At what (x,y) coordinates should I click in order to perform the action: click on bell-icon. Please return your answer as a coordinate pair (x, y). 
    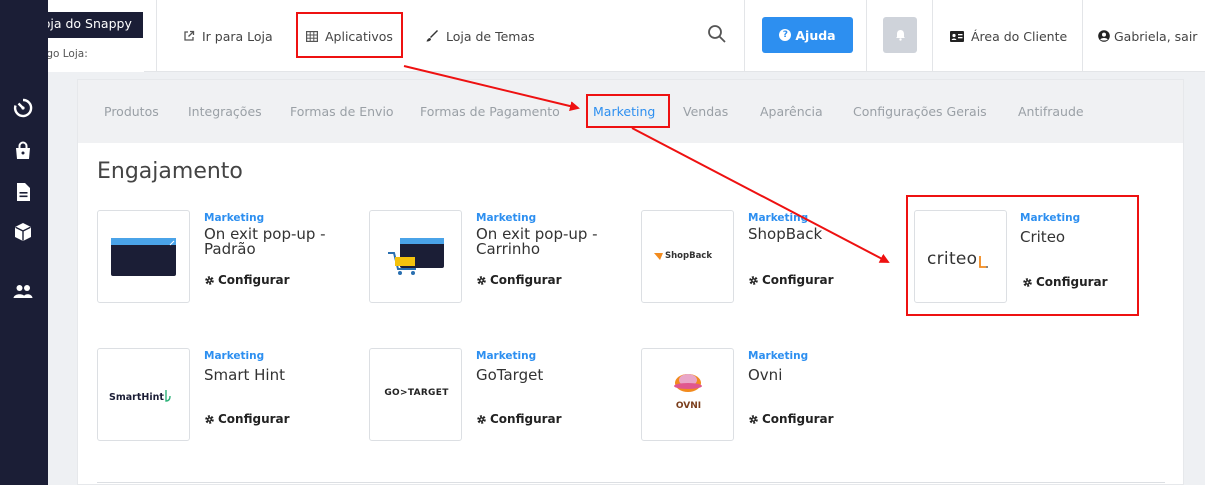
    Looking at the image, I should click on (900, 35).